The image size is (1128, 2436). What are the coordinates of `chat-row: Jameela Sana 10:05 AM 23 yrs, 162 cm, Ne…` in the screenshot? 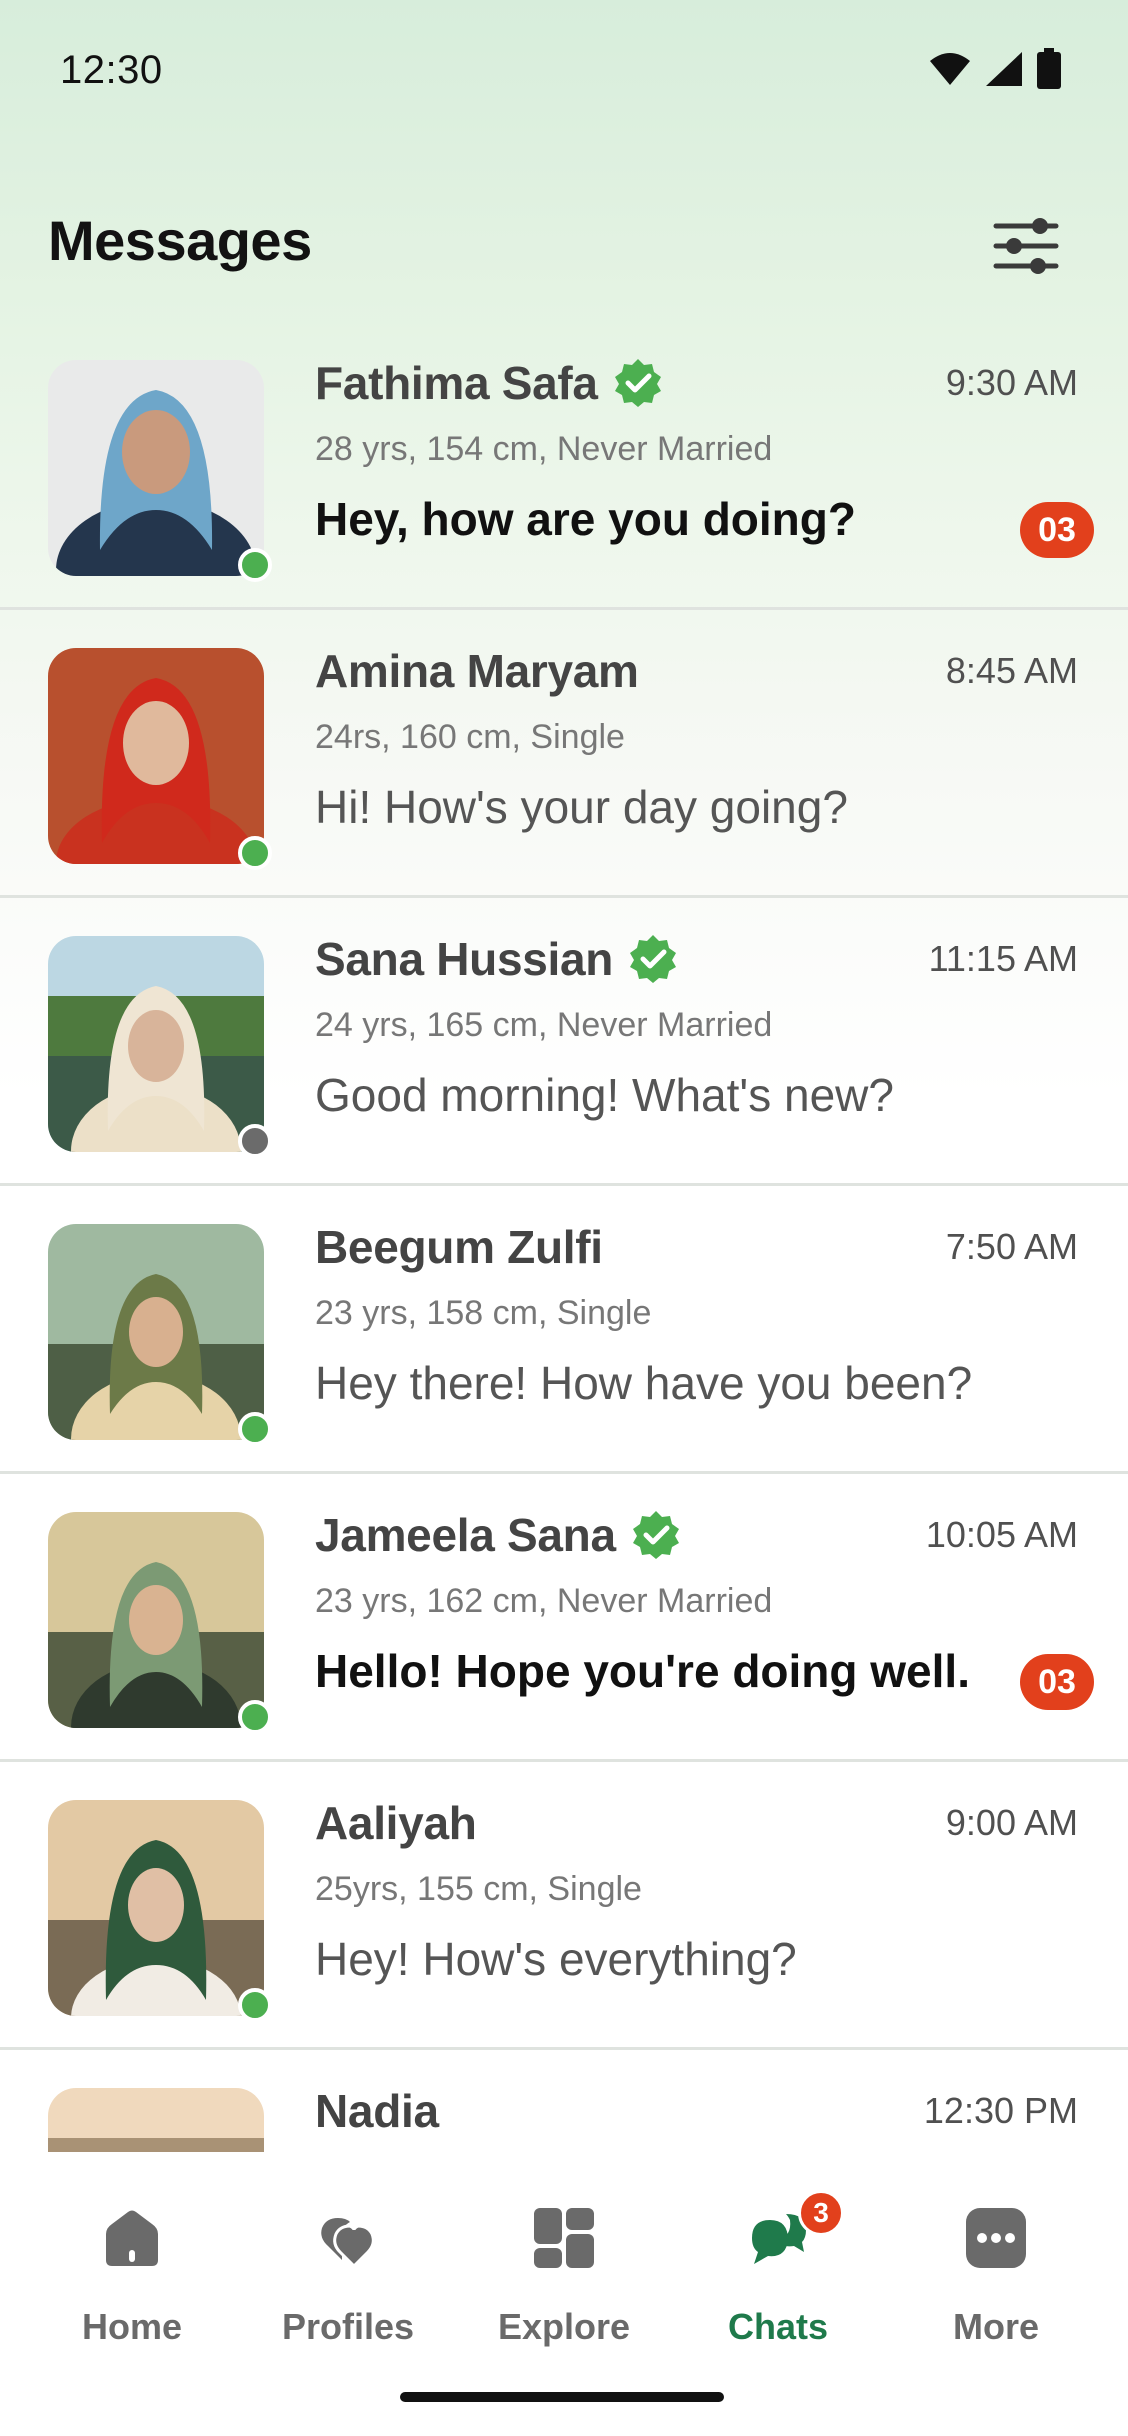 It's located at (564, 1618).